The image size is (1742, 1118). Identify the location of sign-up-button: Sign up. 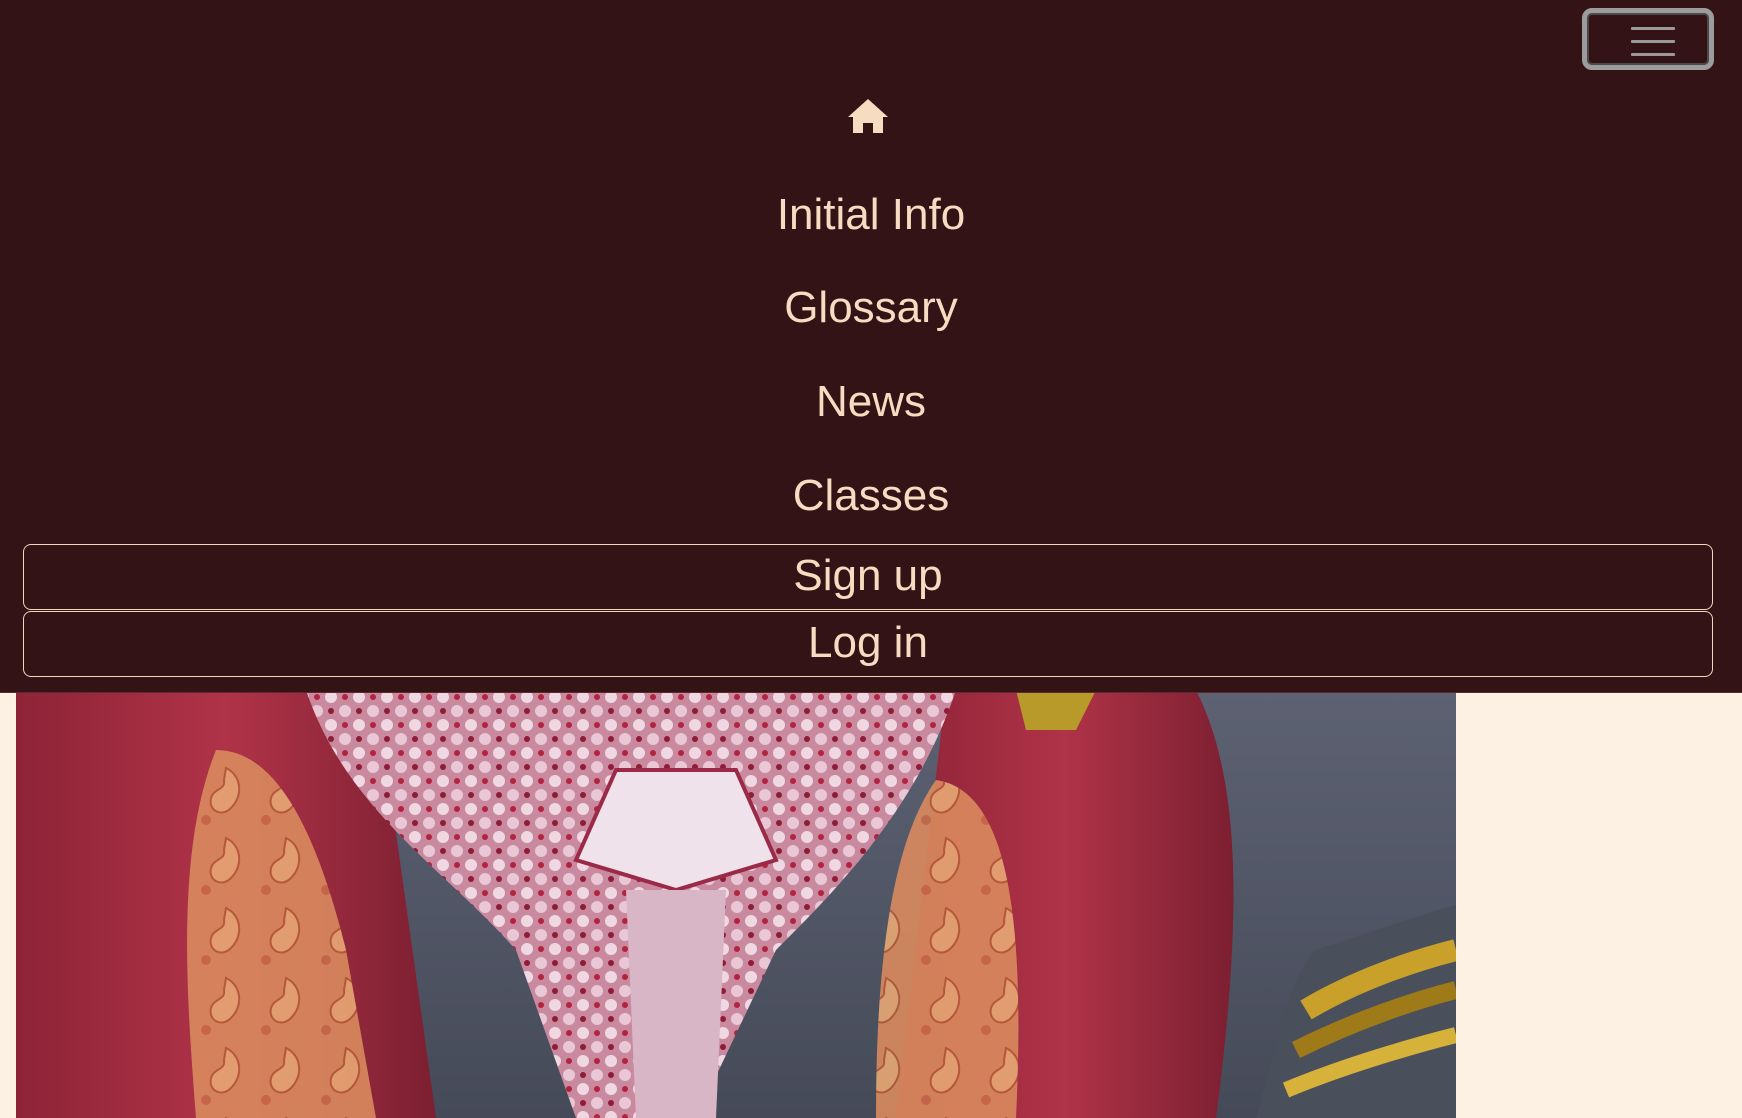
(868, 577).